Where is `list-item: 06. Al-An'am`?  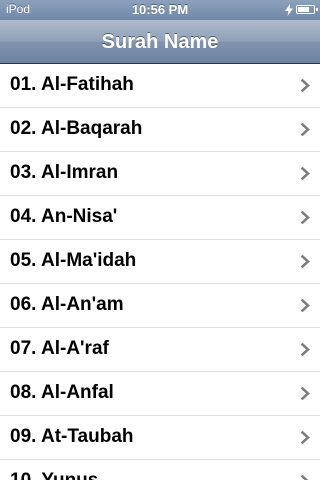
list-item: 06. Al-An'am is located at coordinates (160, 306).